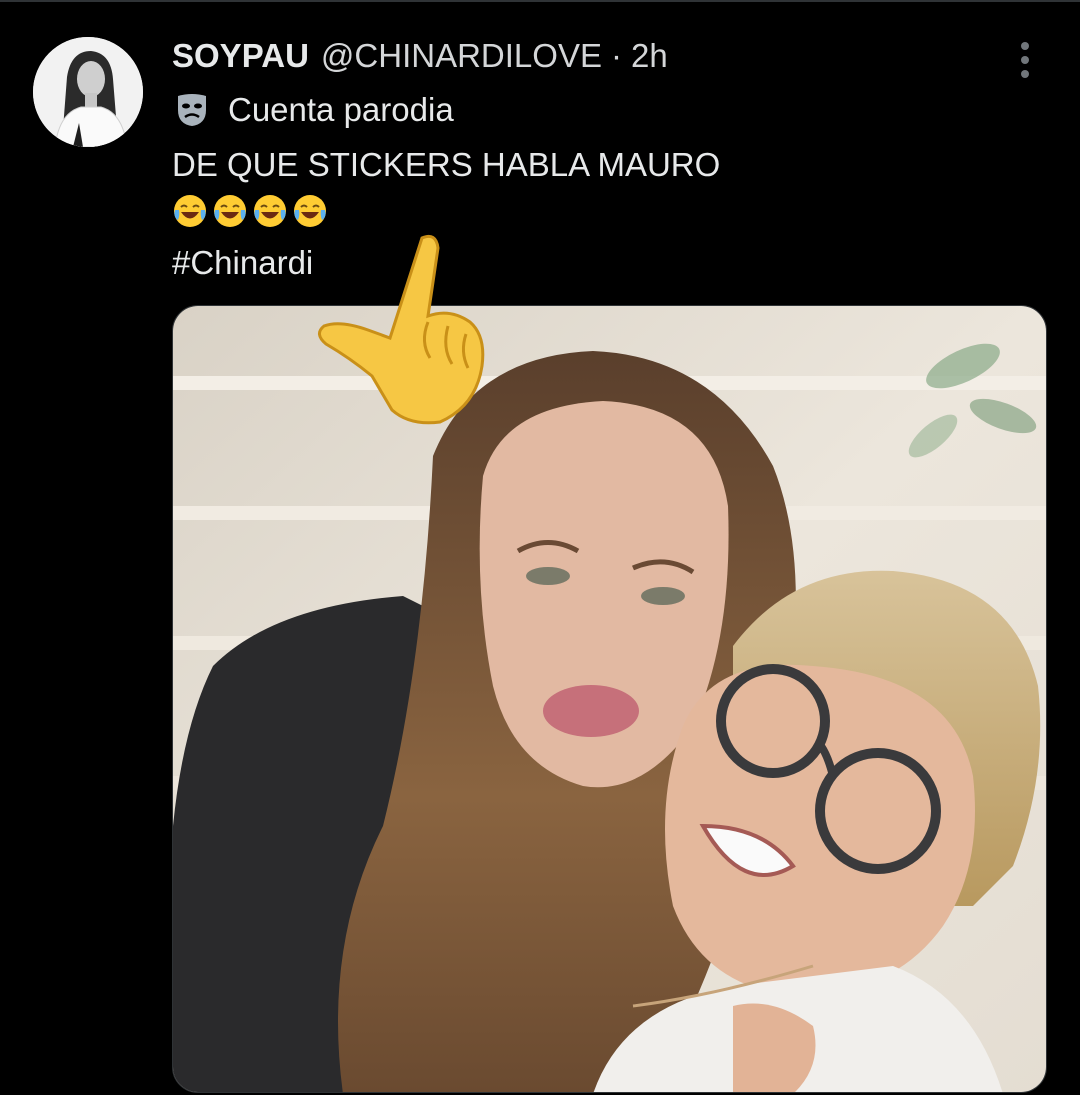 This screenshot has width=1080, height=1095. I want to click on parody-label: Cuenta parodia, so click(313, 110).